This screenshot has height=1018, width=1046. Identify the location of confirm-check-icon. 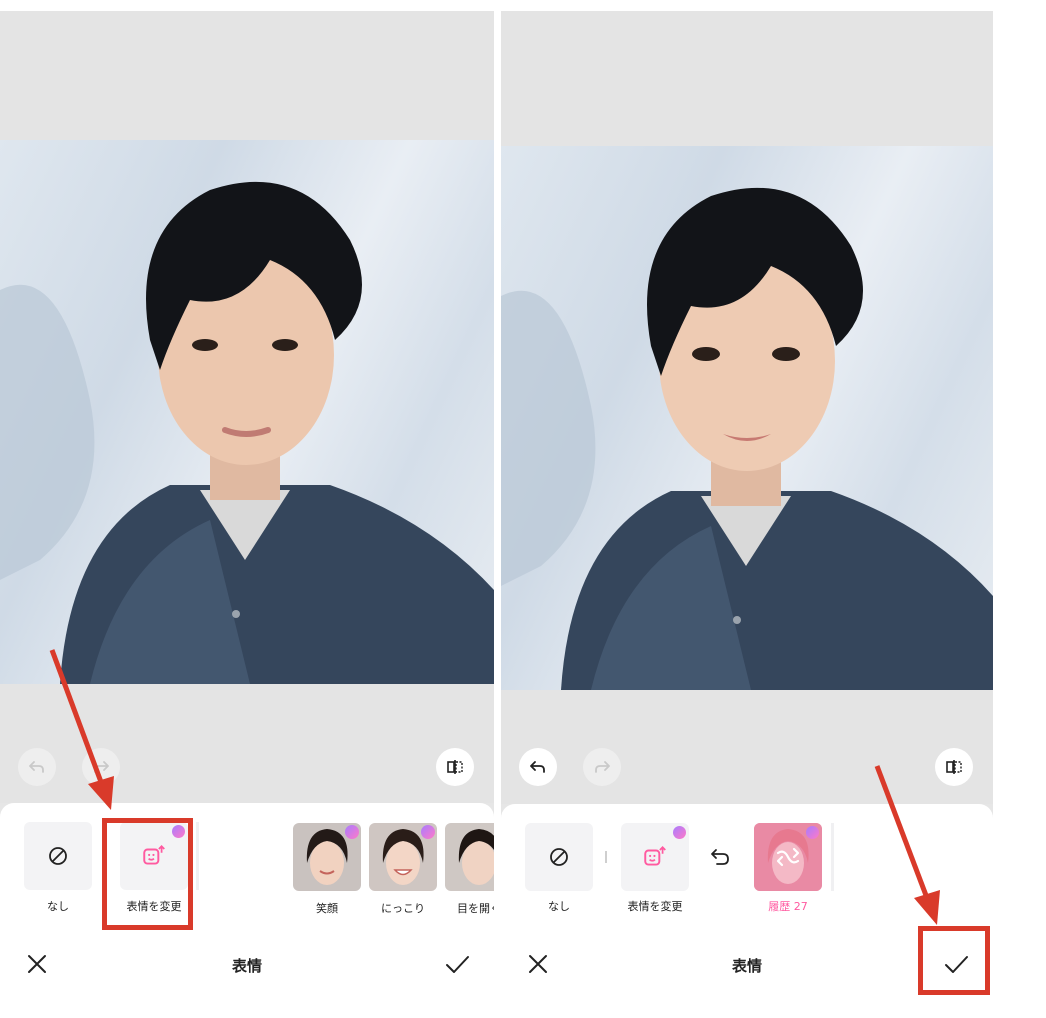
(457, 964).